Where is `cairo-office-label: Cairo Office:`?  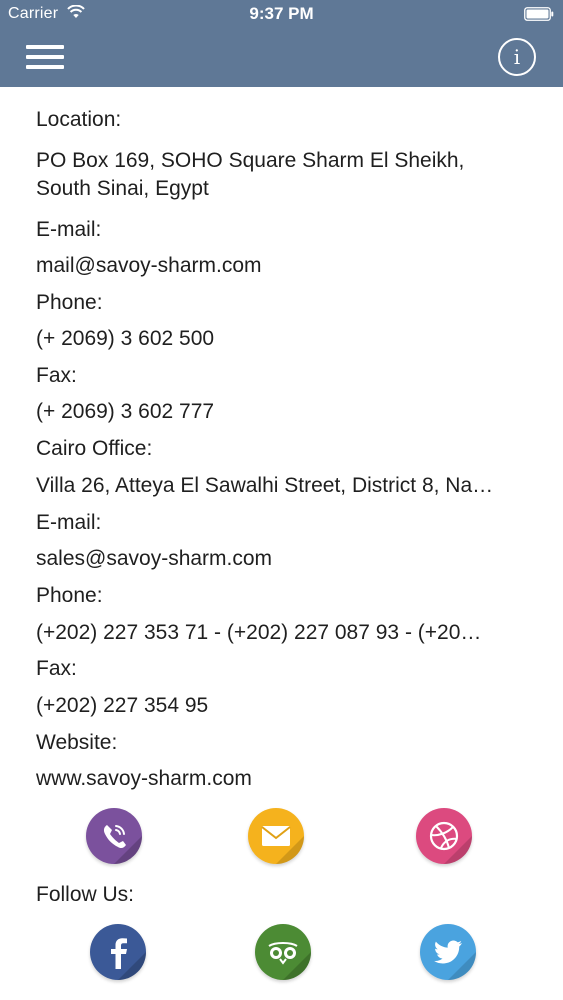
cairo-office-label: Cairo Office: is located at coordinates (94, 448).